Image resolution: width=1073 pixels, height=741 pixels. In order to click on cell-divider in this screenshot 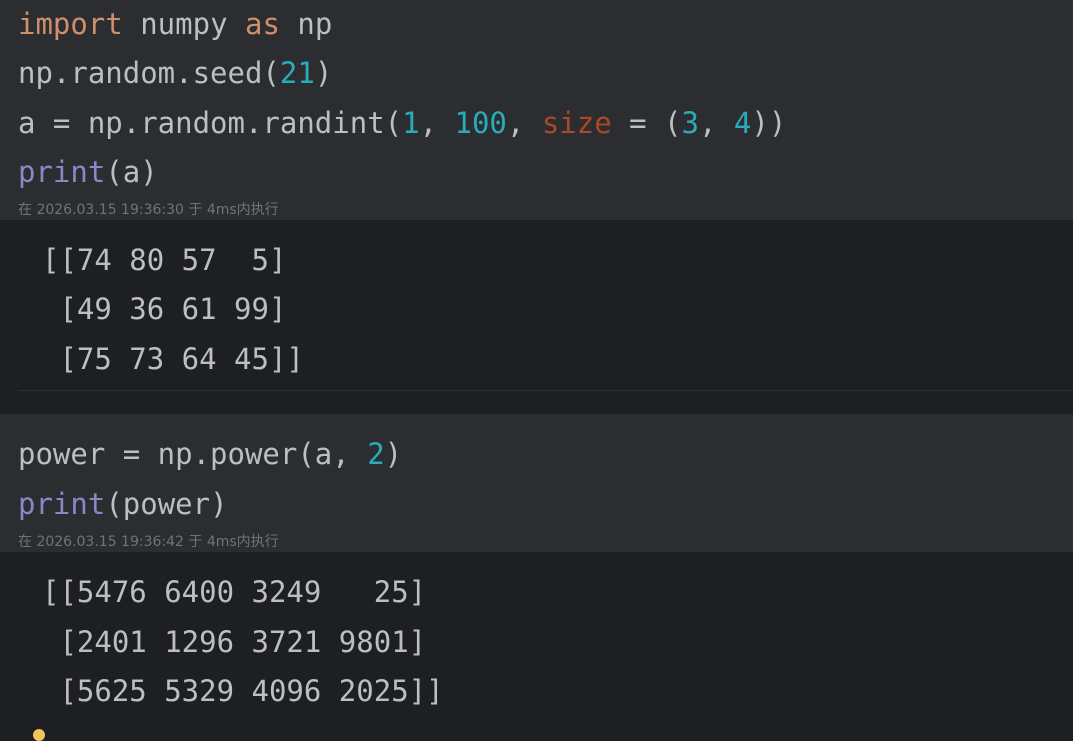, I will do `click(545, 390)`.